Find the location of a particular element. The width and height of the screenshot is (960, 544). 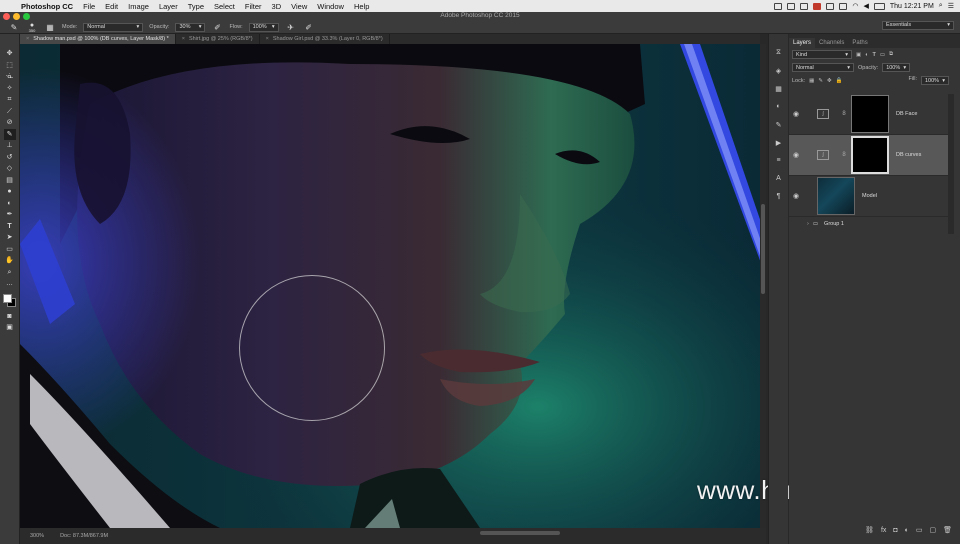

hand-icon: ✋ is located at coordinates (10, 261).